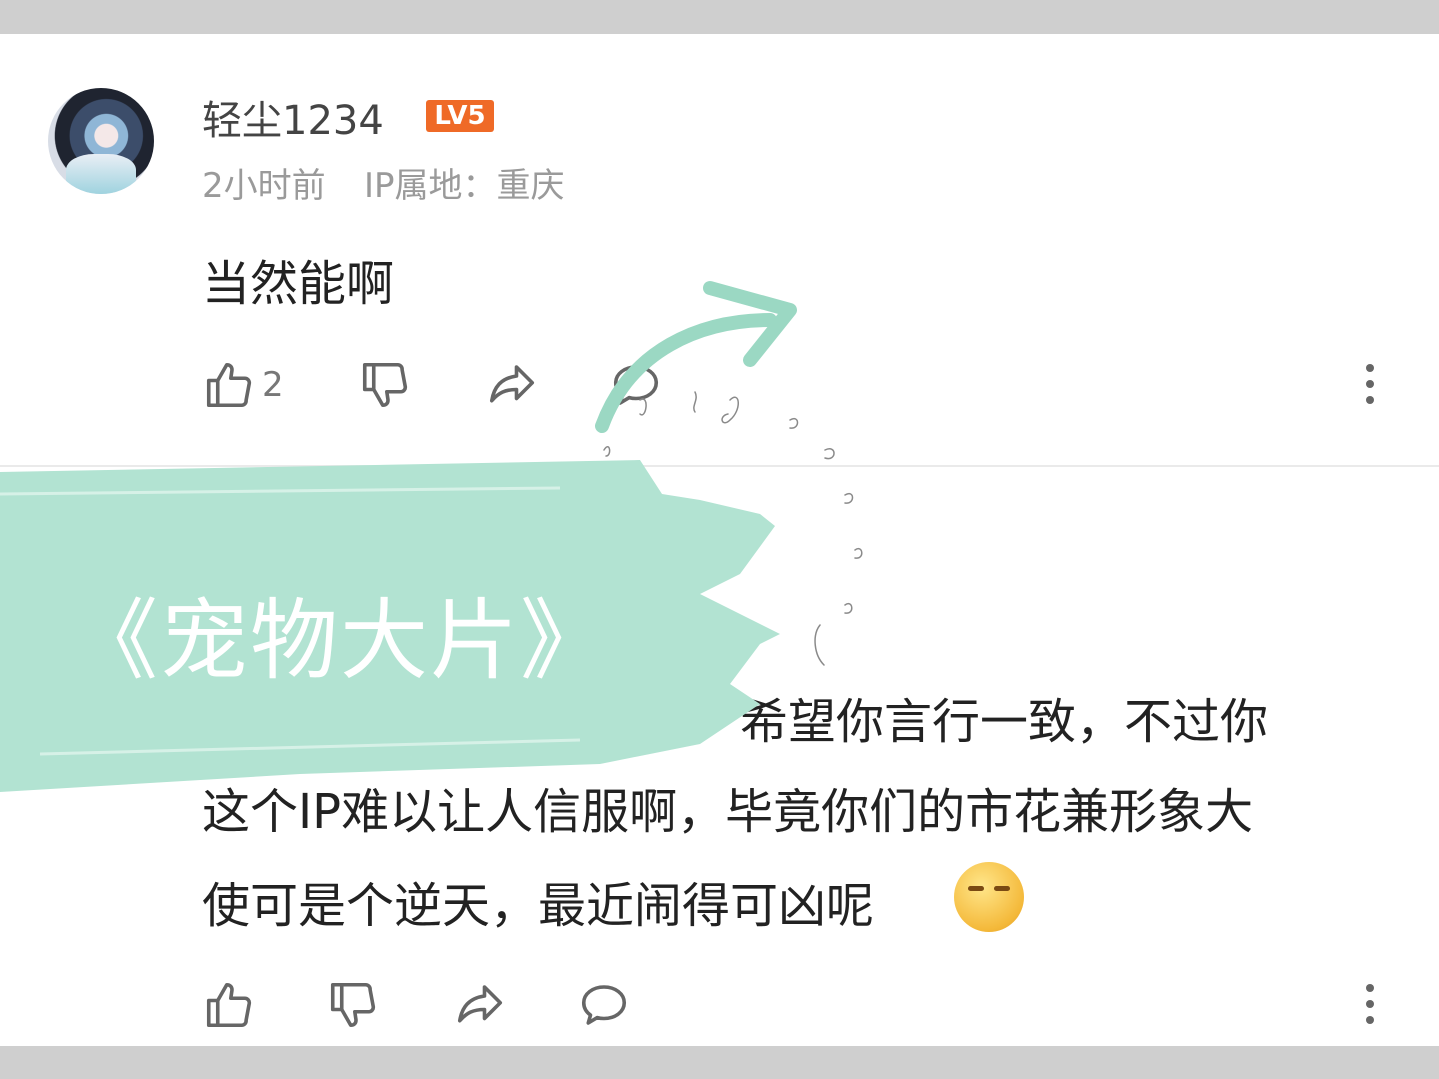 This screenshot has height=1079, width=1439. Describe the element at coordinates (464, 186) in the screenshot. I see `ip-location: IP属地：重庆` at that location.